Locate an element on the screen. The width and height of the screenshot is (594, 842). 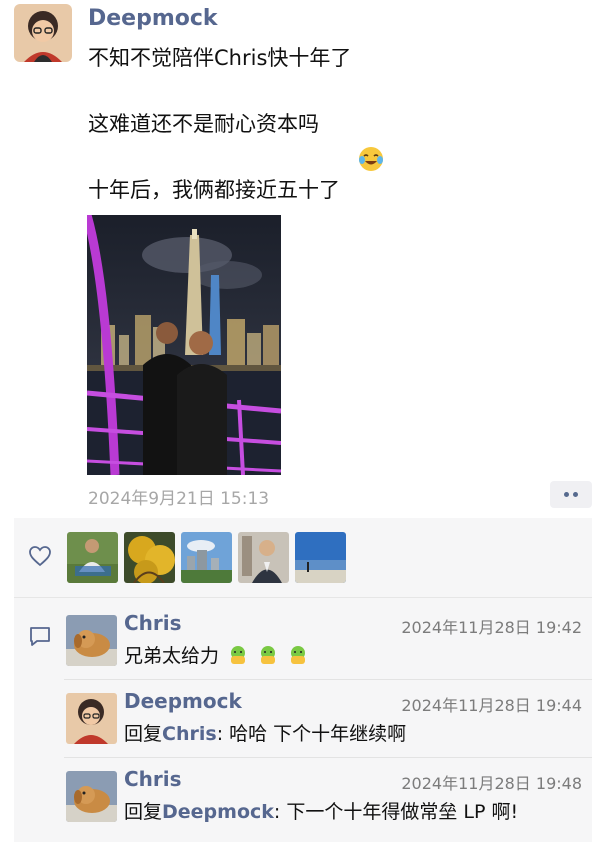
commenter-name: Deepmock is located at coordinates (183, 701).